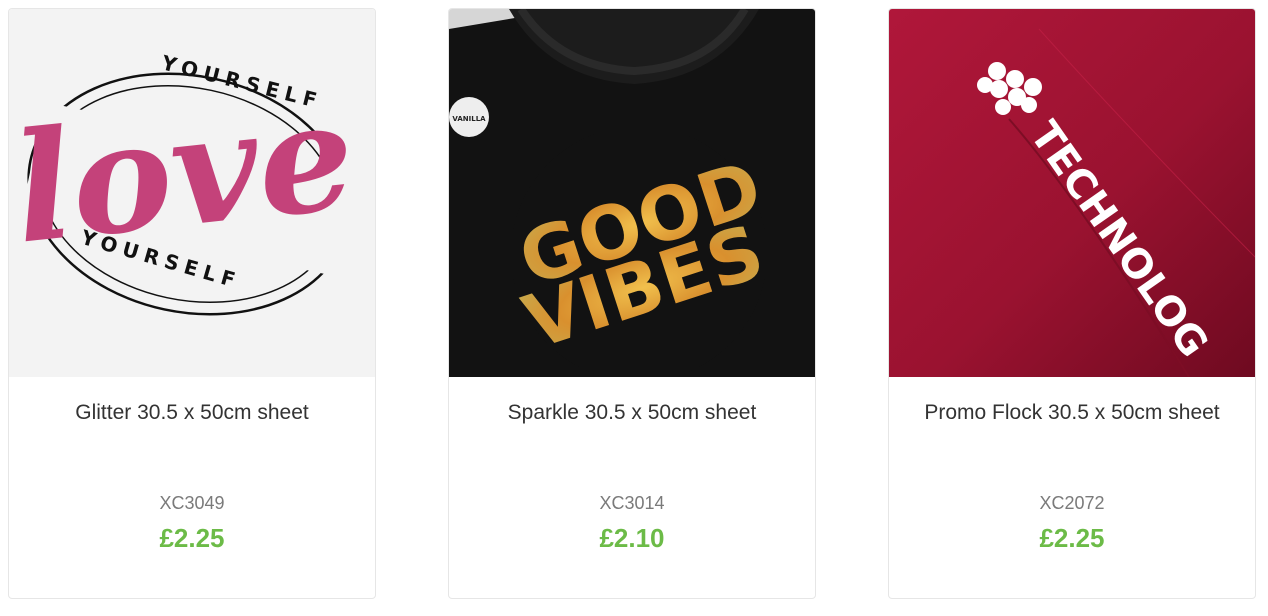  Describe the element at coordinates (1072, 503) in the screenshot. I see `product-sku: XC2072` at that location.